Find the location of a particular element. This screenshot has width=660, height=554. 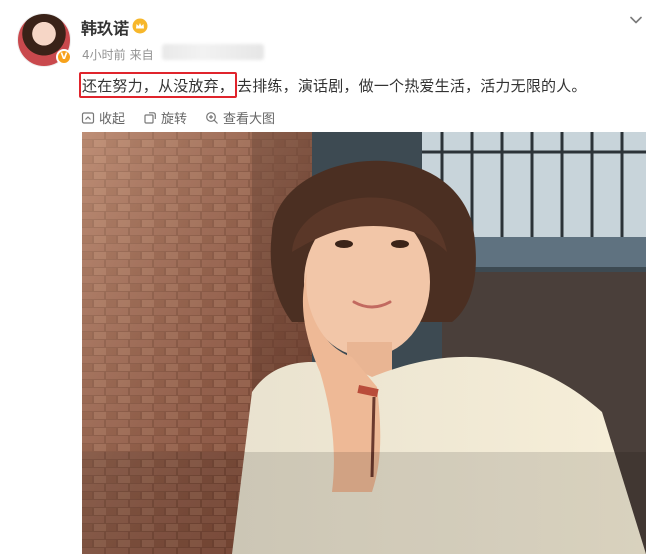

blurred-source is located at coordinates (213, 52).